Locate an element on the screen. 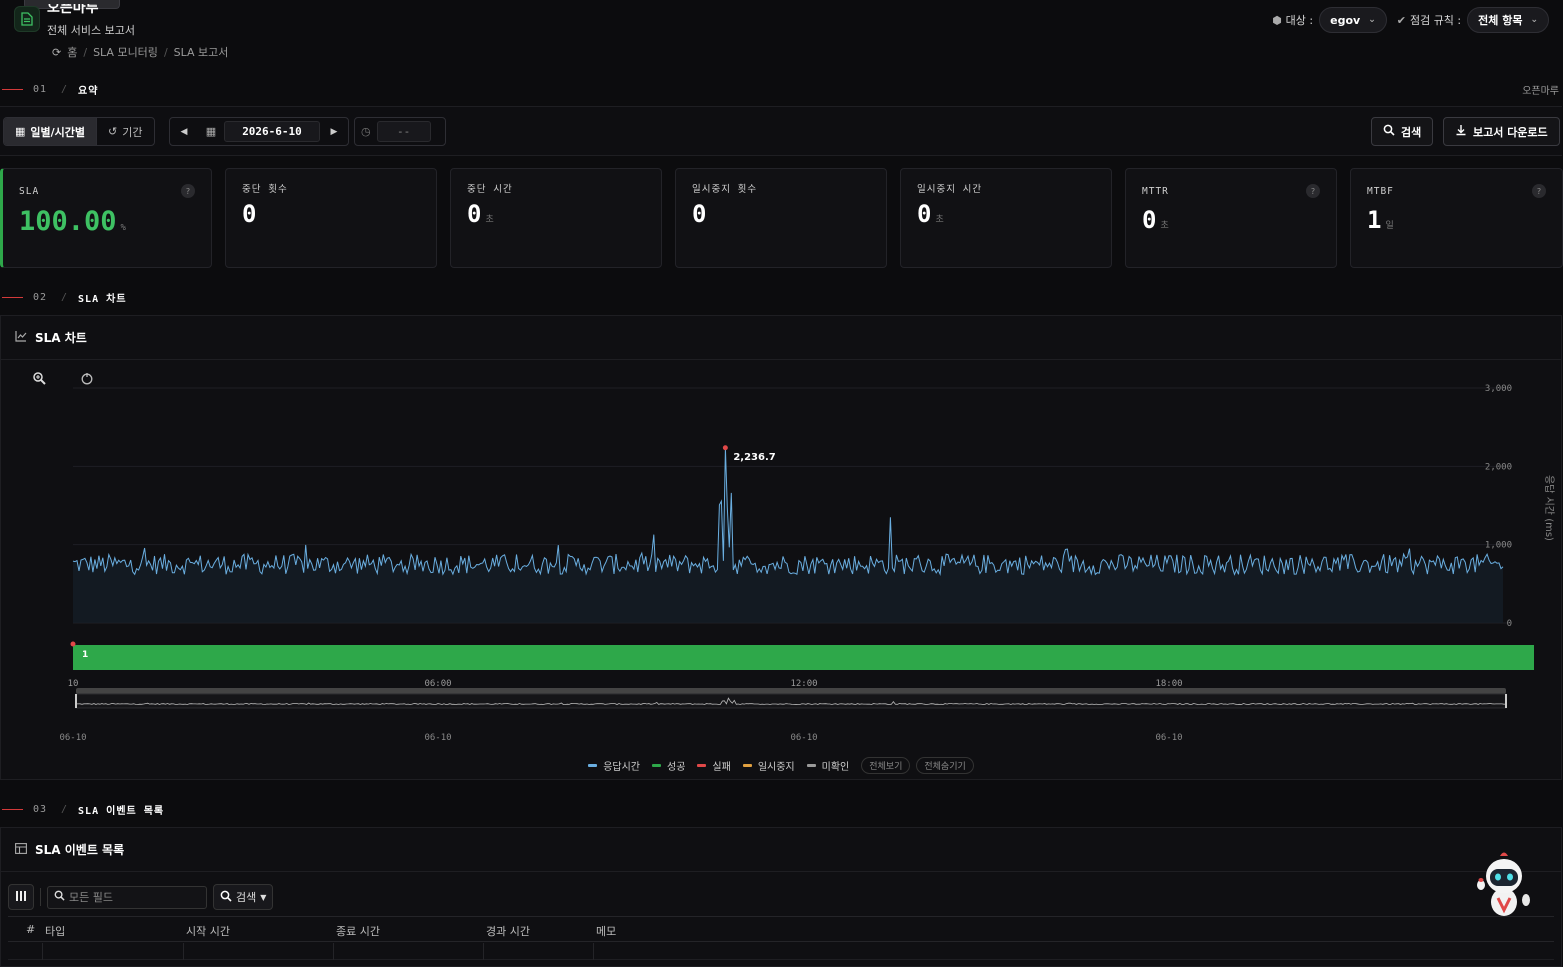 The height and width of the screenshot is (967, 1563). assistant-mascot is located at coordinates (1504, 885).